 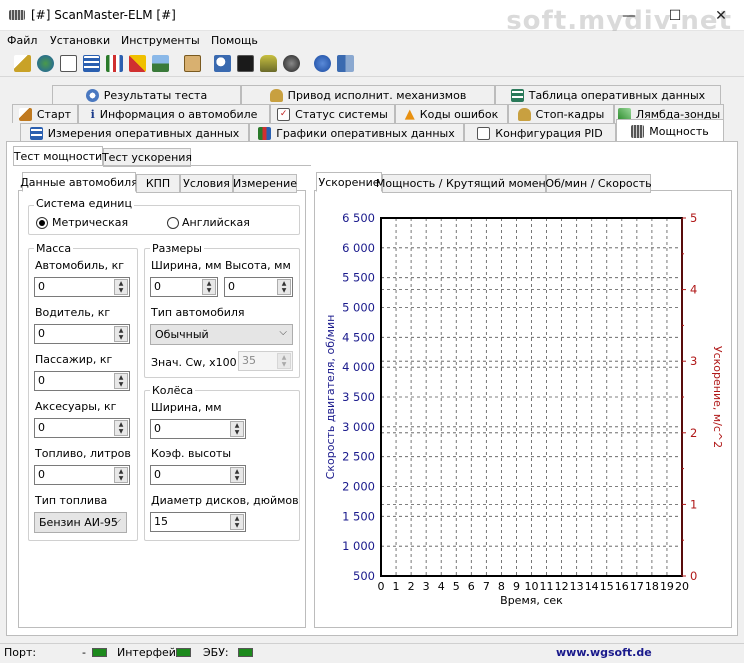 I want to click on metric-radio, so click(x=42, y=223).